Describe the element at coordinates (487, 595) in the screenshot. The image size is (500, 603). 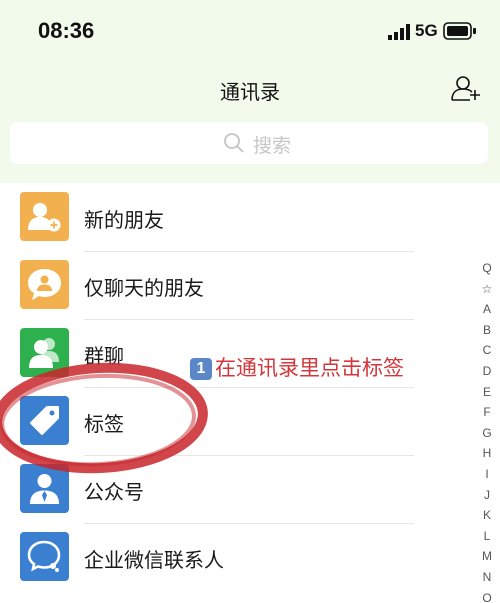
I see `index-letter: O` at that location.